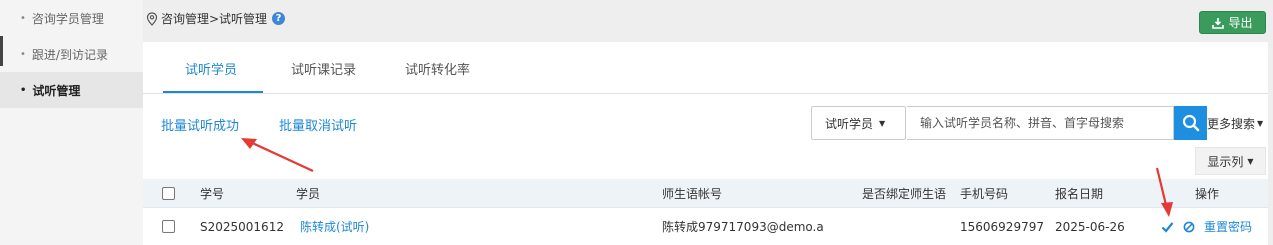 The image size is (1273, 245). I want to click on display-columns-label: 显示列, so click(1225, 161).